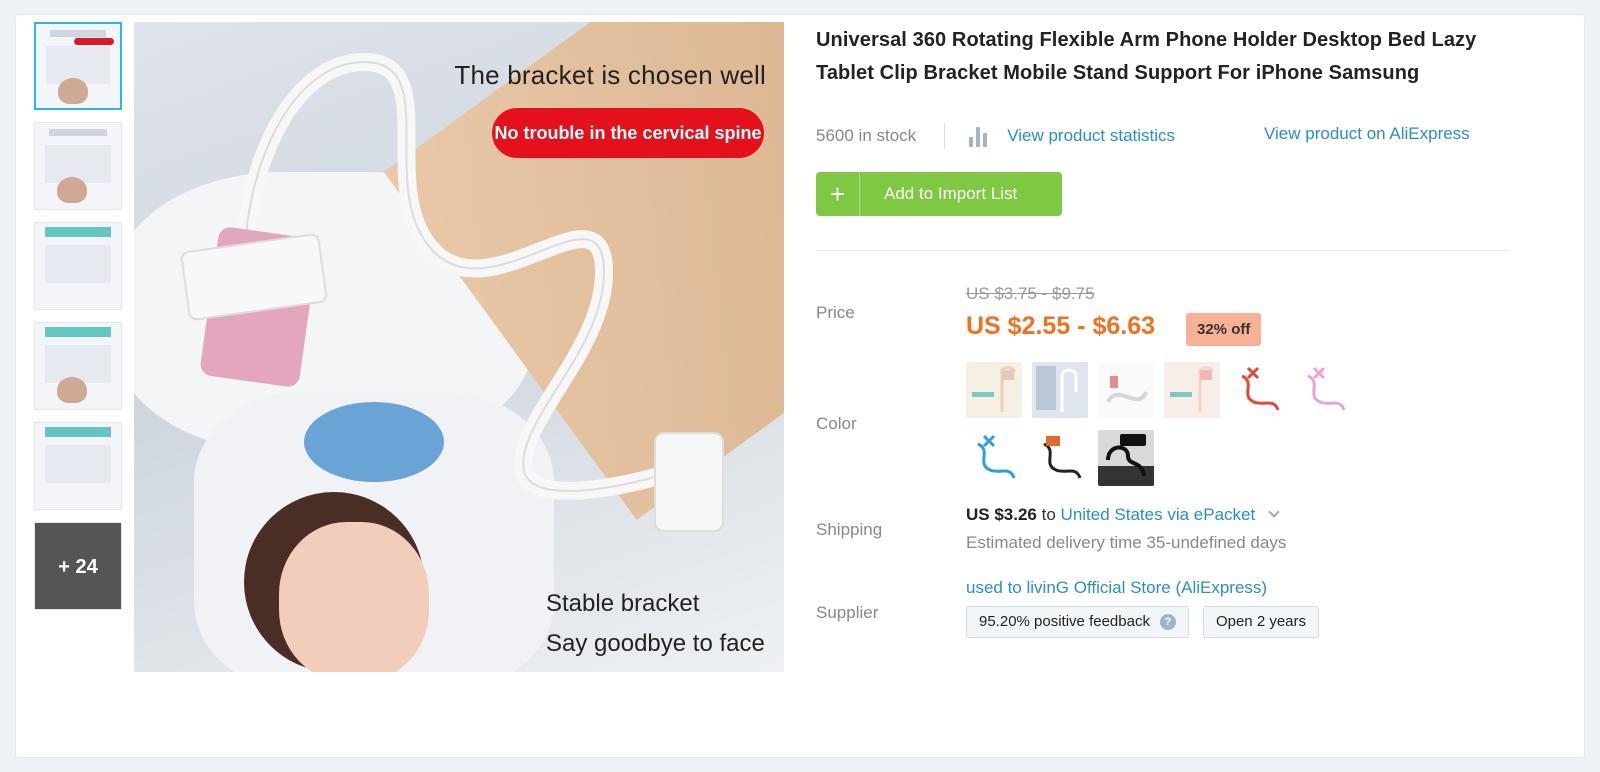 The image size is (1600, 772). I want to click on feedback-text: 95.20% positive feedback, so click(1064, 621).